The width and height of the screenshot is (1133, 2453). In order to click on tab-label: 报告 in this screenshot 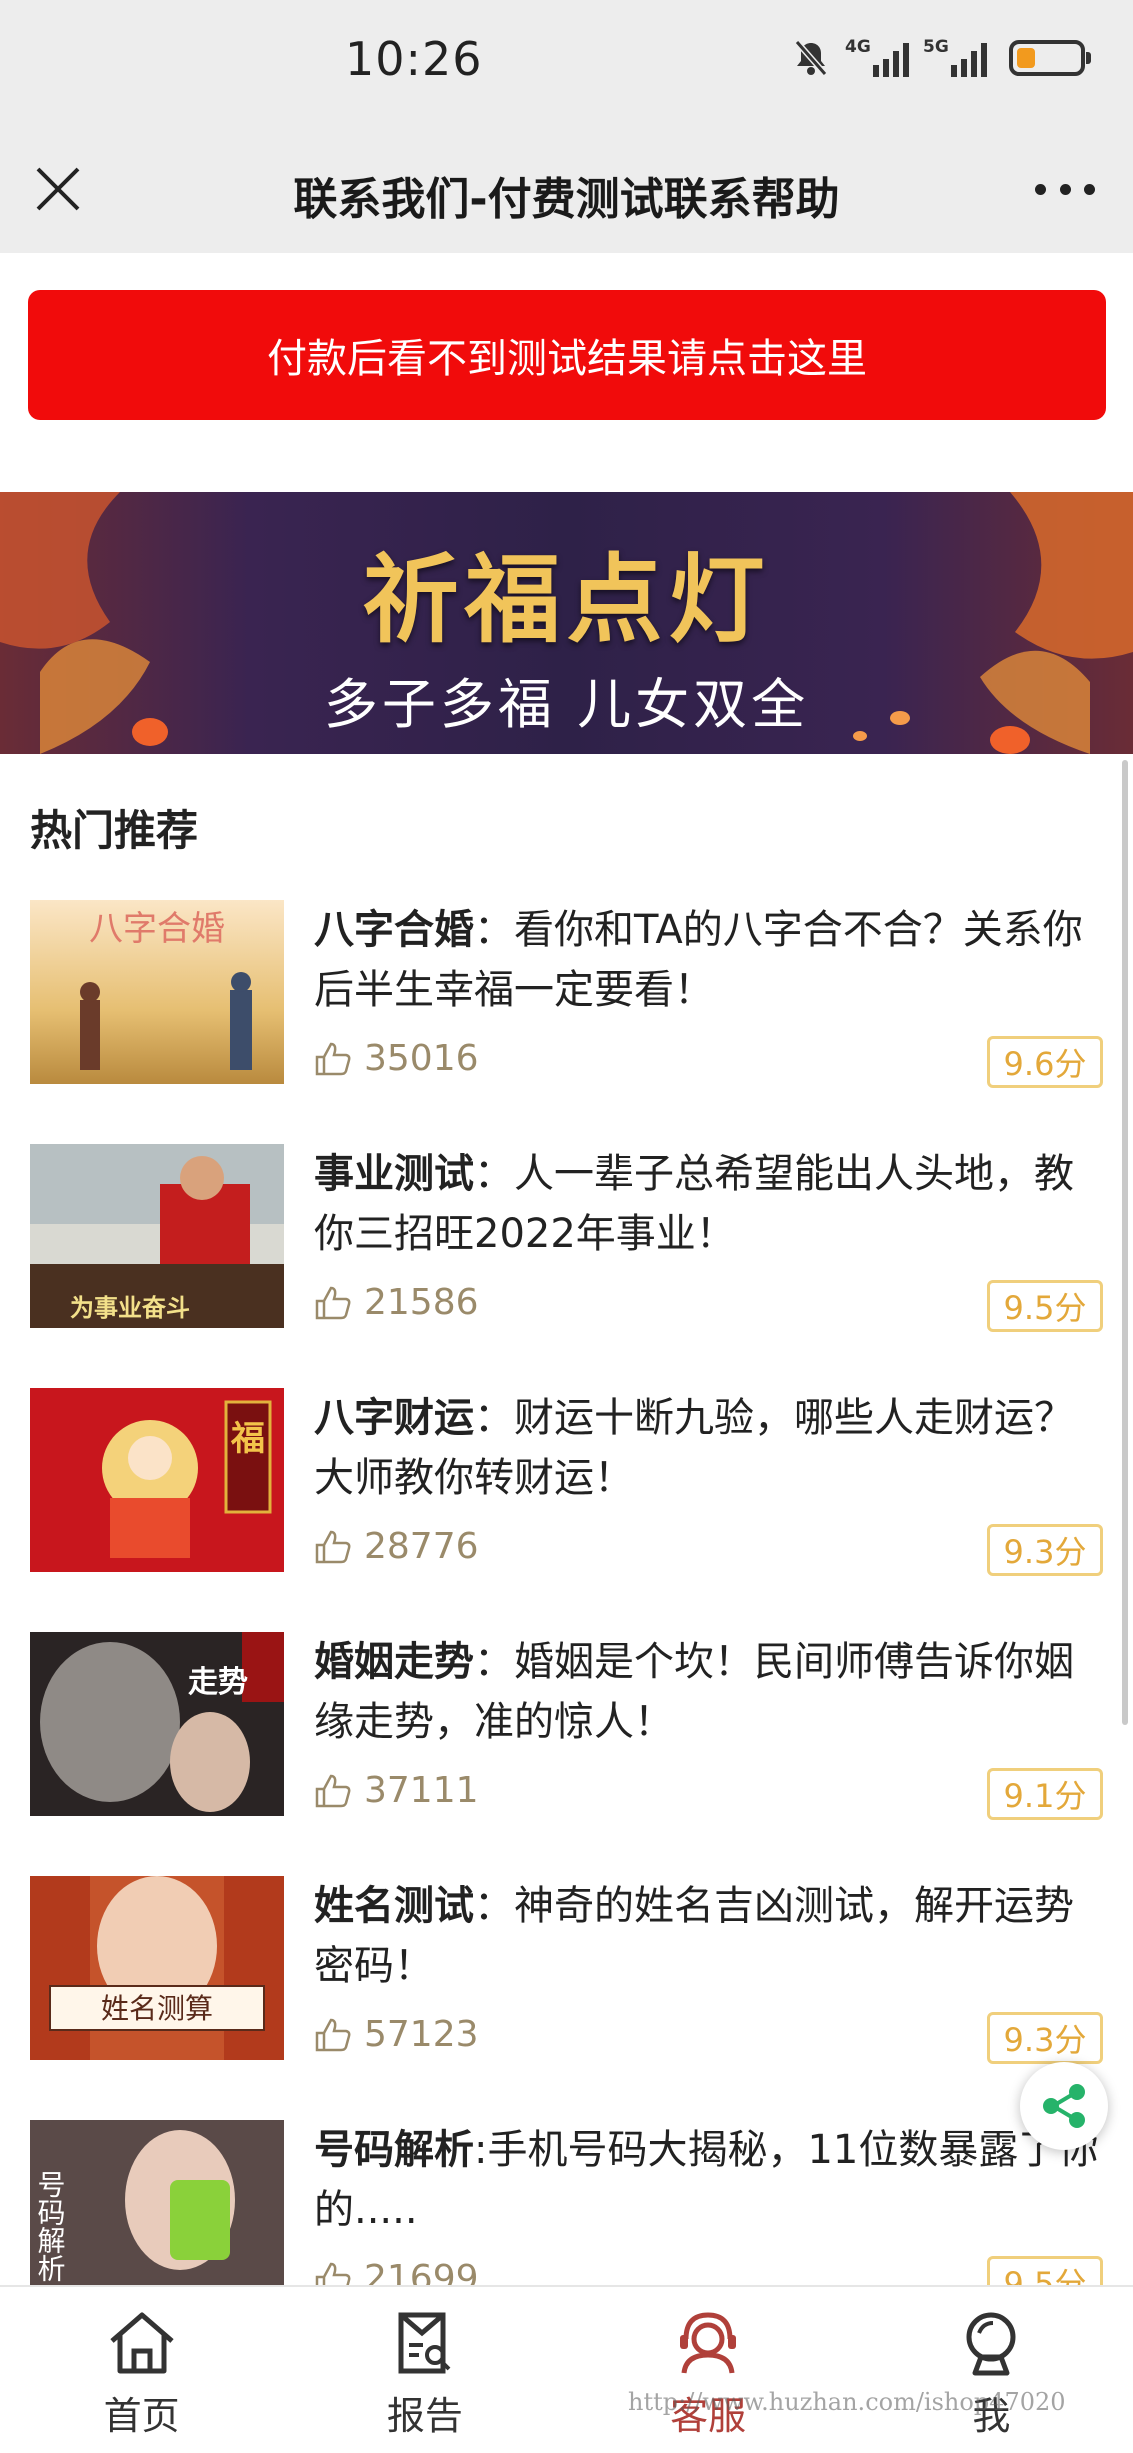, I will do `click(424, 2416)`.